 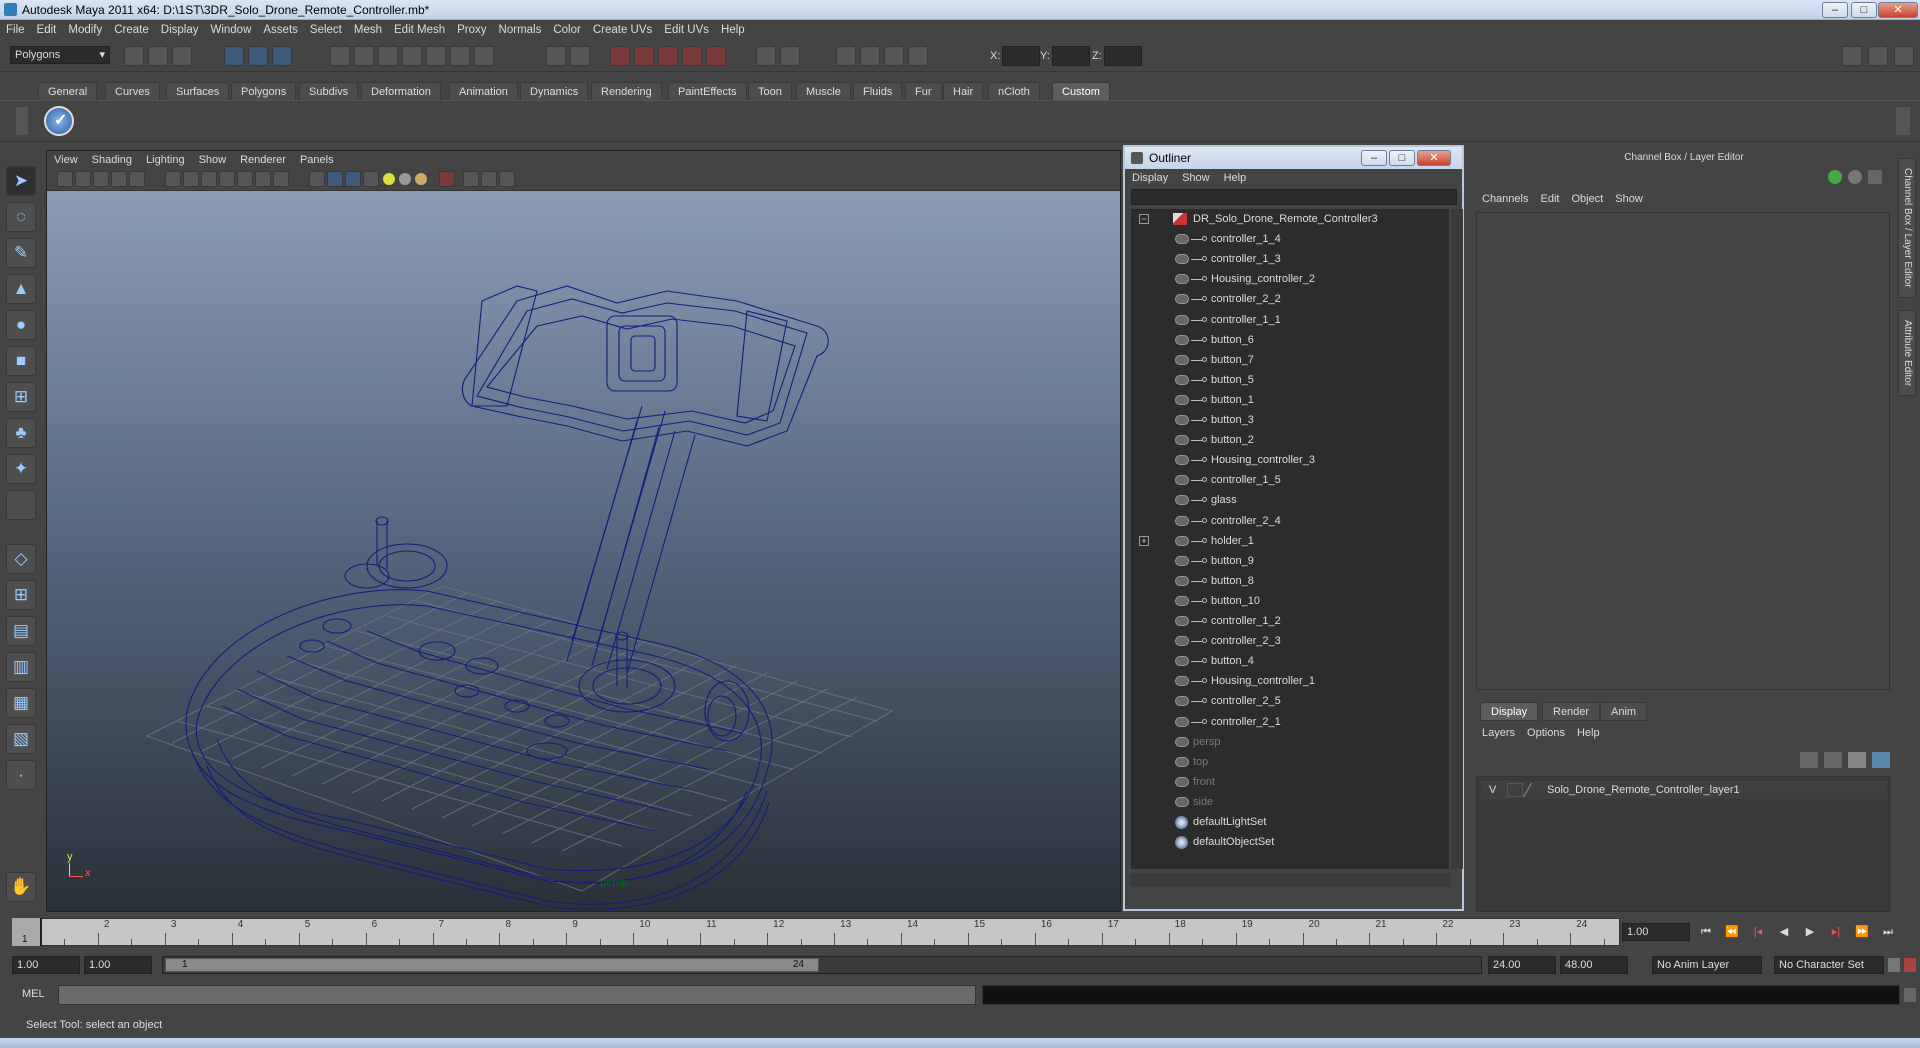 What do you see at coordinates (21, 739) in the screenshot?
I see `custom-layout-icon: ▧` at bounding box center [21, 739].